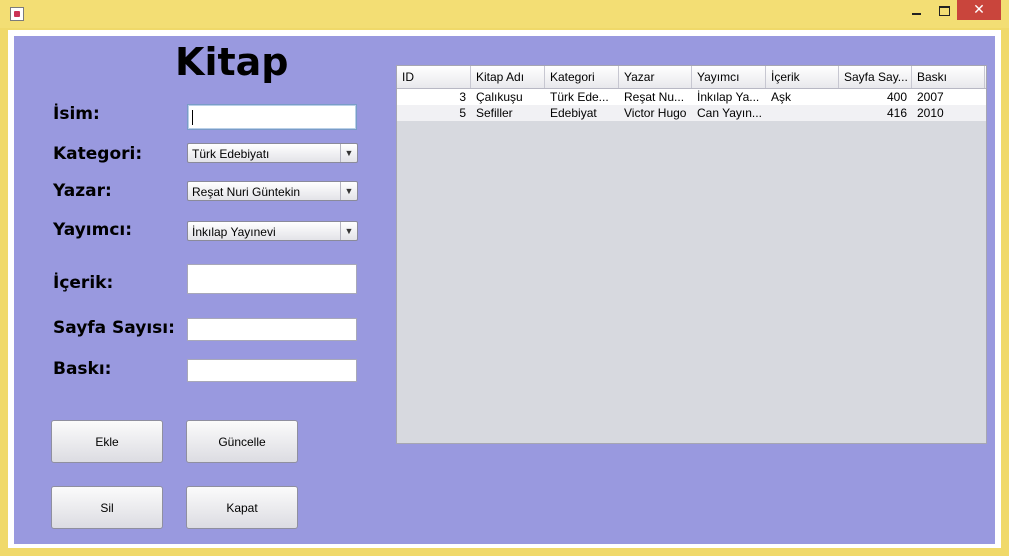  I want to click on guncelle-button: Güncelle, so click(242, 441).